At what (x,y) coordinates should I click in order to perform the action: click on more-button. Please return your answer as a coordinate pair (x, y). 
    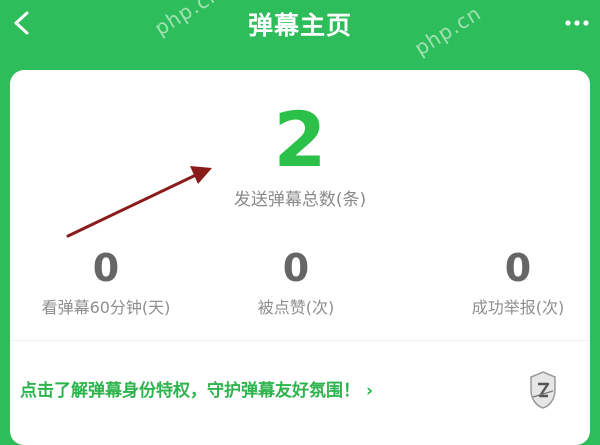
    Looking at the image, I should click on (577, 23).